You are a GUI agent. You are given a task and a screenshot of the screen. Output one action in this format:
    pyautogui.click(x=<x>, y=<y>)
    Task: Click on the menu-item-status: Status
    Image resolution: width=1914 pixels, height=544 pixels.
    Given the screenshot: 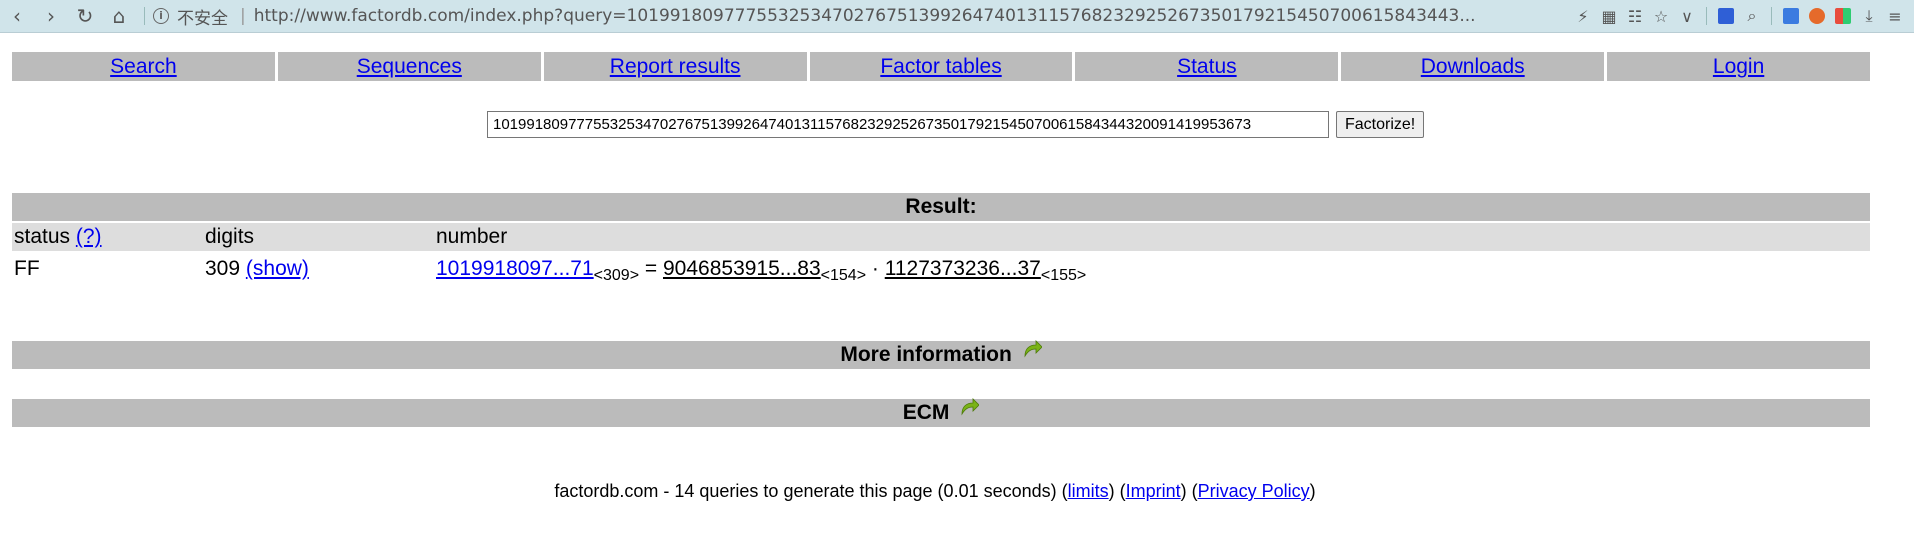 What is the action you would take?
    pyautogui.click(x=1207, y=66)
    